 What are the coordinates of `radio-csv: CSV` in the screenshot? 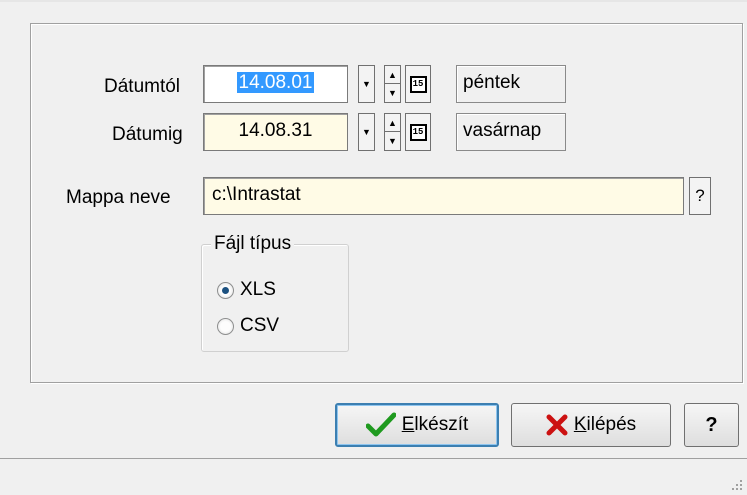 It's located at (248, 326).